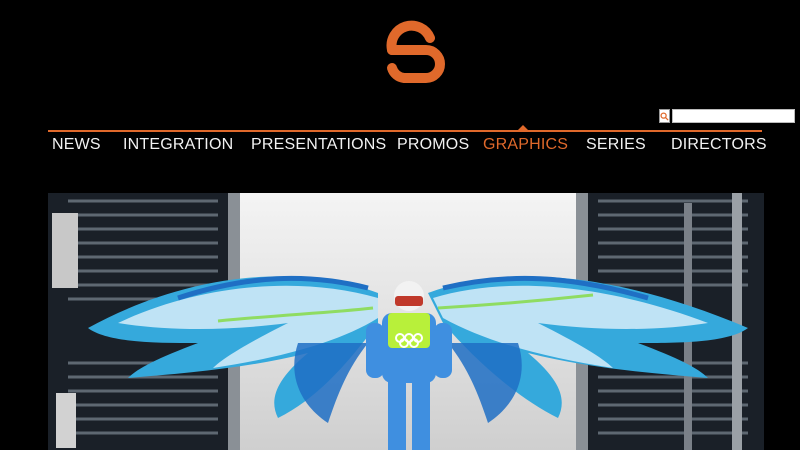 The height and width of the screenshot is (450, 800). I want to click on brand-logo-icon, so click(414, 56).